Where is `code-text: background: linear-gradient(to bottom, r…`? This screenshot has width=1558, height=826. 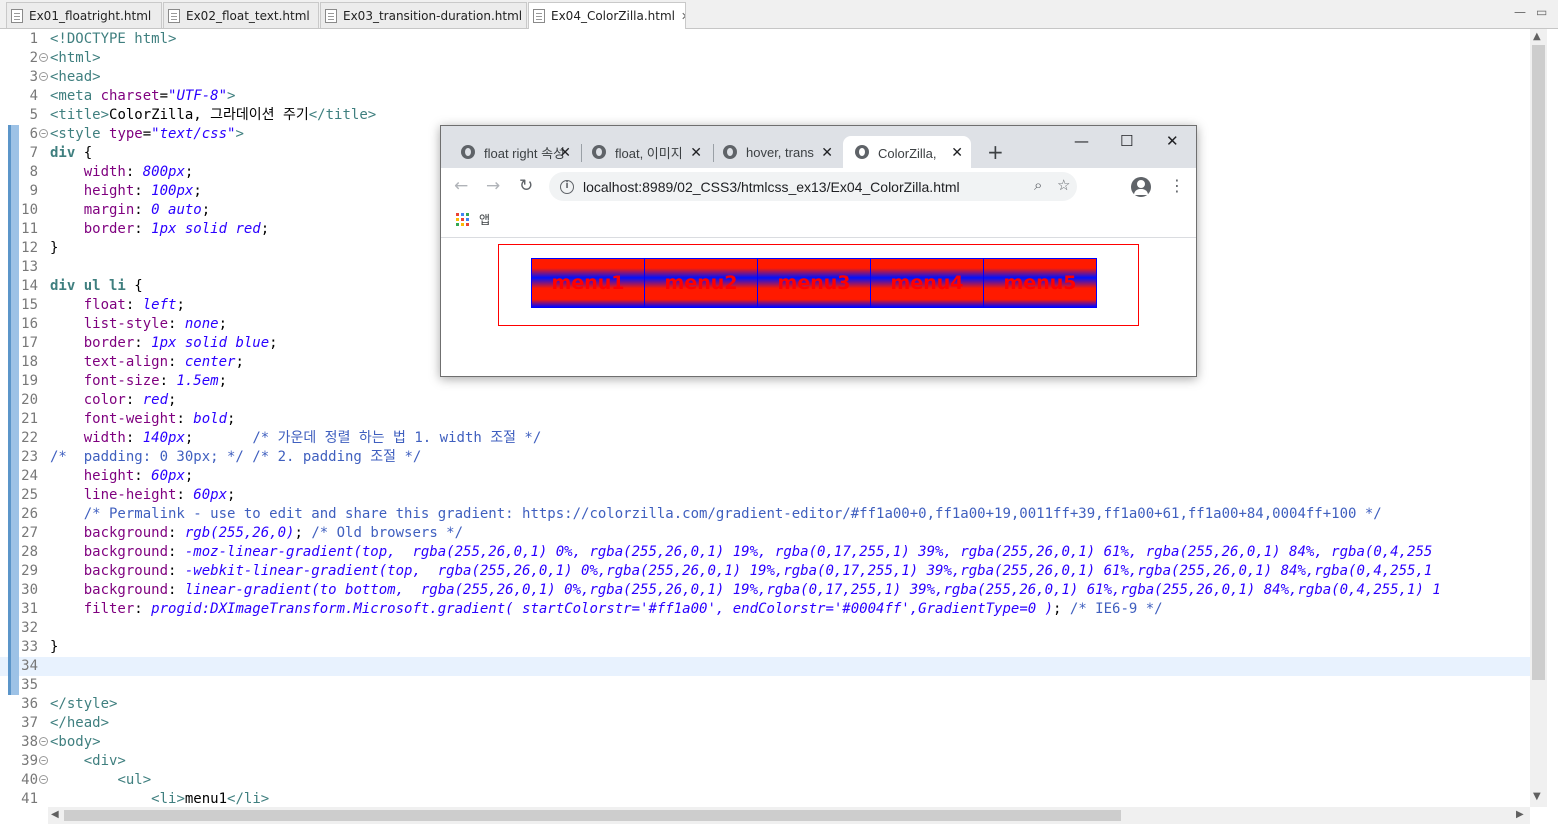
code-text: background: linear-gradient(to bottom, r… is located at coordinates (745, 590).